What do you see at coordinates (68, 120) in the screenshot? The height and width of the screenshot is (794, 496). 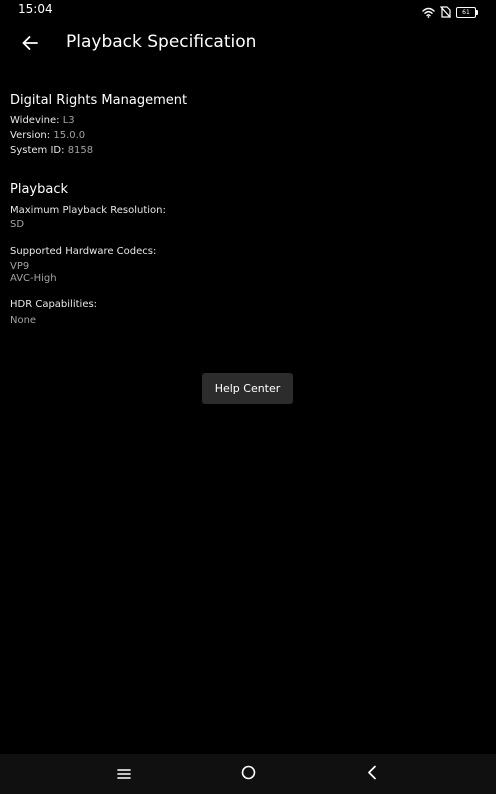 I see `widevine-value: L3` at bounding box center [68, 120].